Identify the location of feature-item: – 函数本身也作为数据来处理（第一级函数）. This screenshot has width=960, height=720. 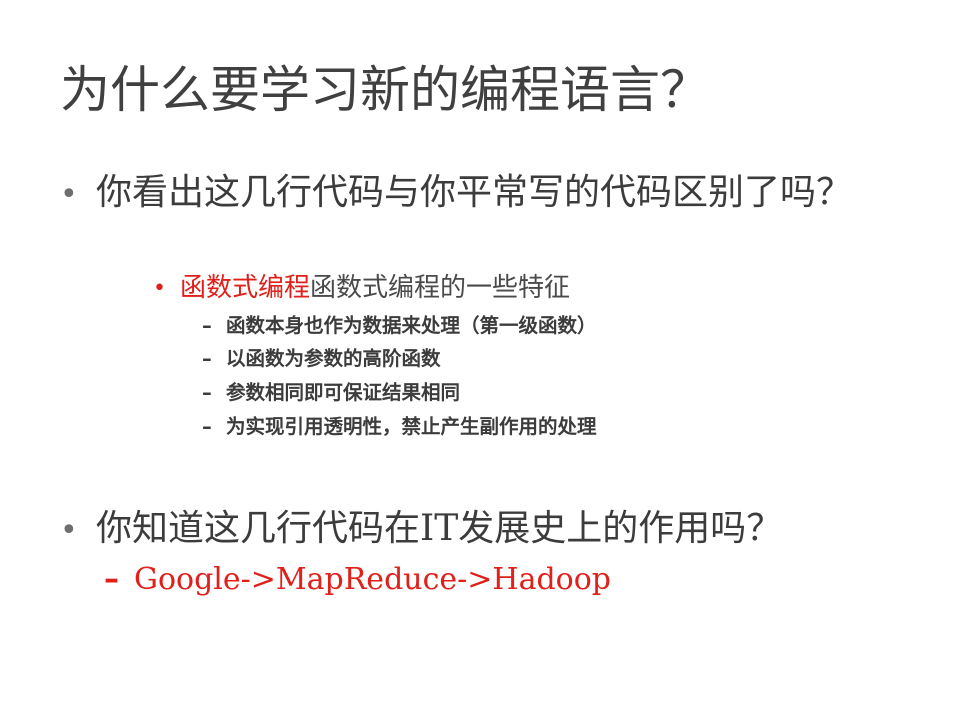
(399, 326).